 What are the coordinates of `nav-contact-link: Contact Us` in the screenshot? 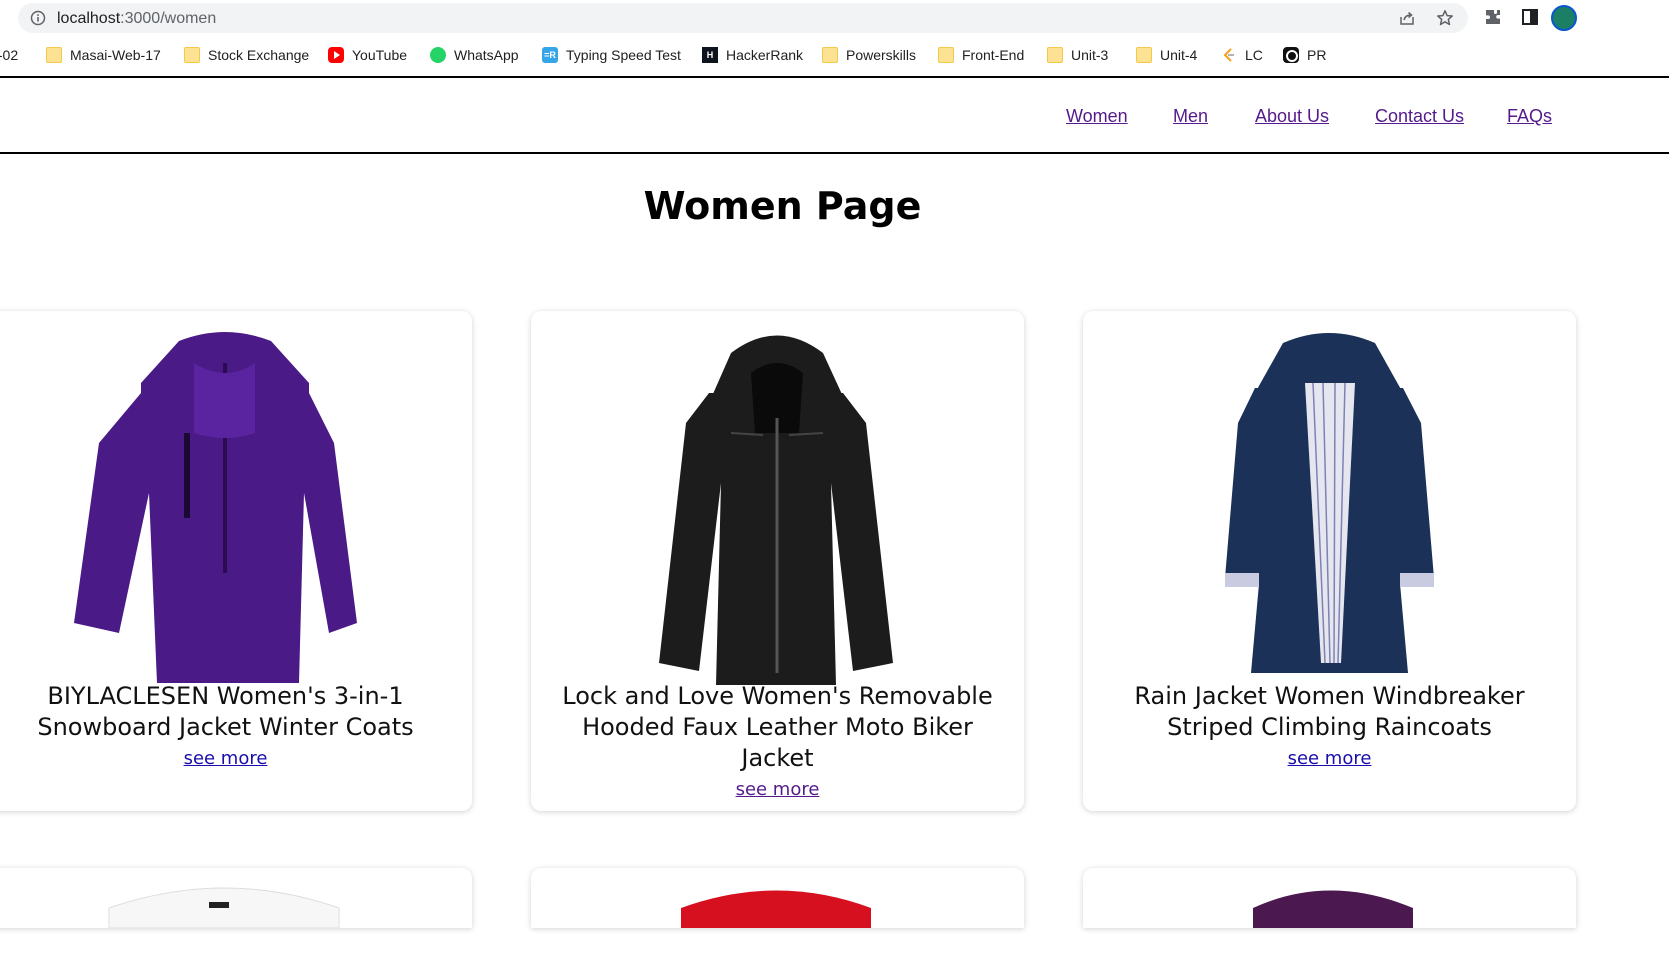 It's located at (1419, 116).